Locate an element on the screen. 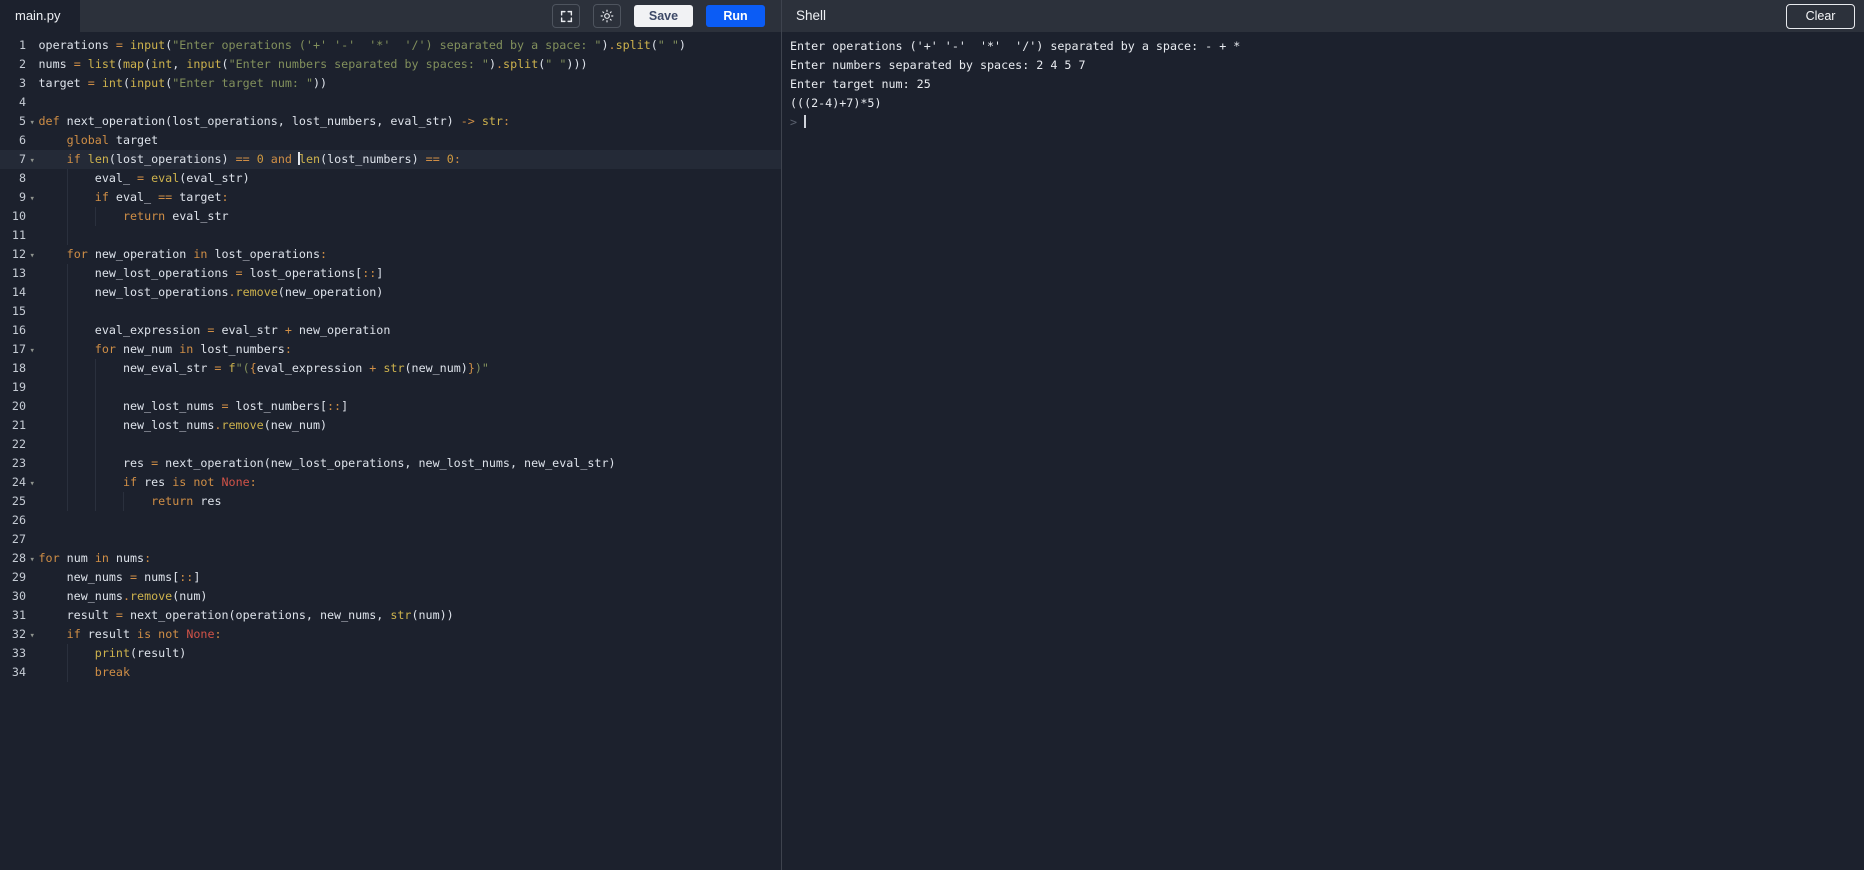  line-number: 34 is located at coordinates (18, 672).